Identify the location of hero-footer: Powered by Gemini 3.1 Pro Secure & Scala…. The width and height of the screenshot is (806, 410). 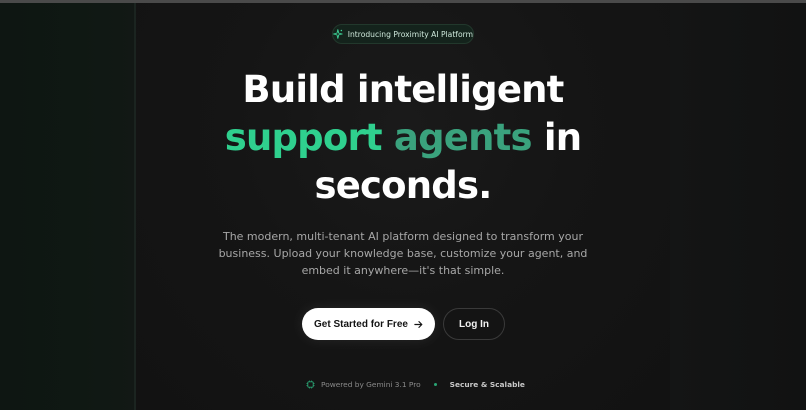
(415, 384).